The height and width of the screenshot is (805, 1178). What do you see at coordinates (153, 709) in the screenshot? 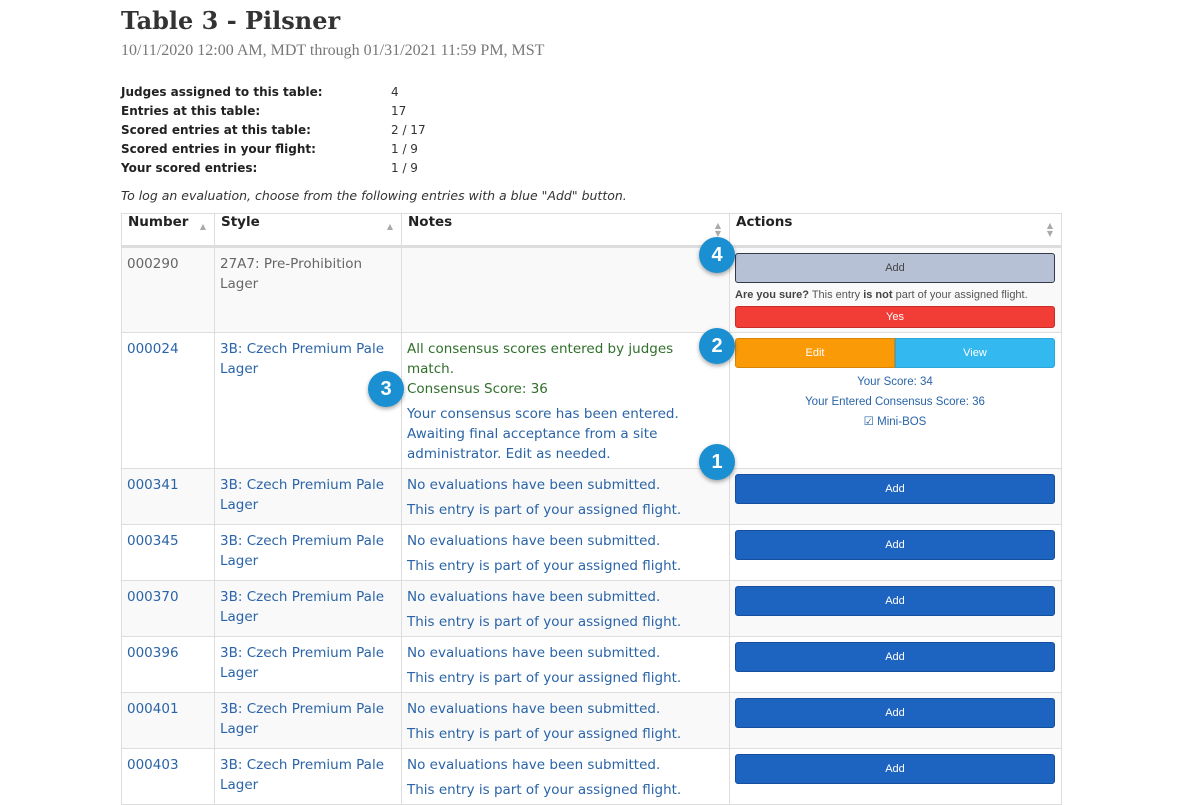
I see `entry-number-link: 000401` at bounding box center [153, 709].